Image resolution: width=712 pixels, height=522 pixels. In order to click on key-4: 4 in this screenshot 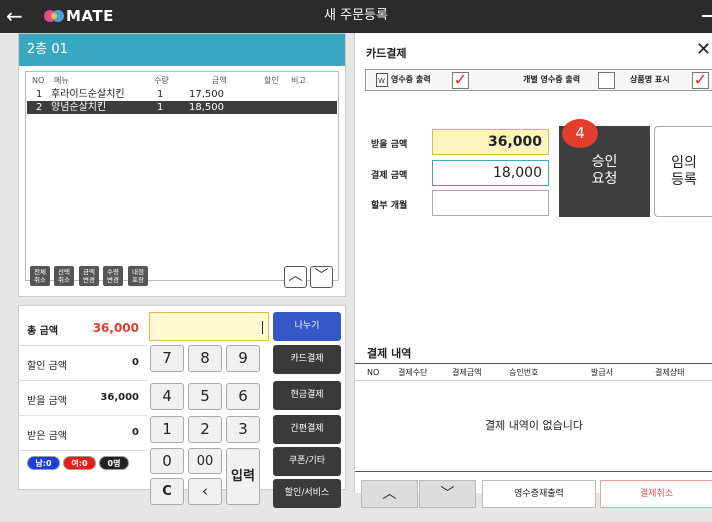, I will do `click(167, 396)`.